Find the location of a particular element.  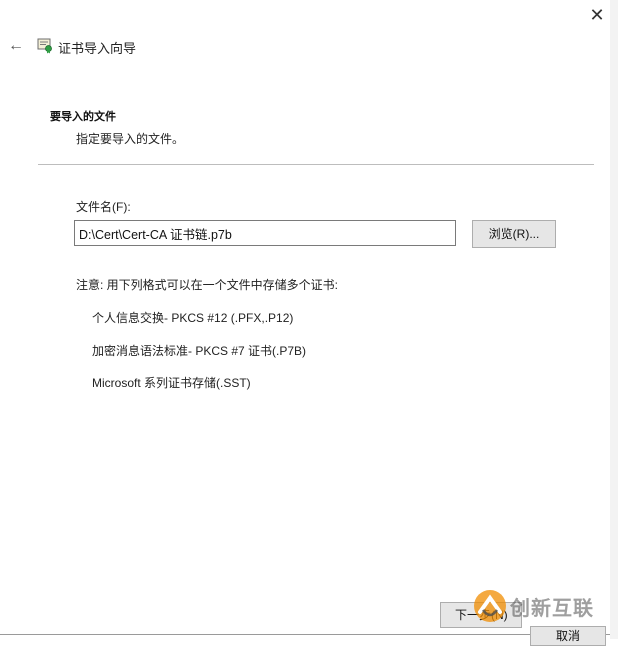

cancel-button: 取消 is located at coordinates (568, 636).